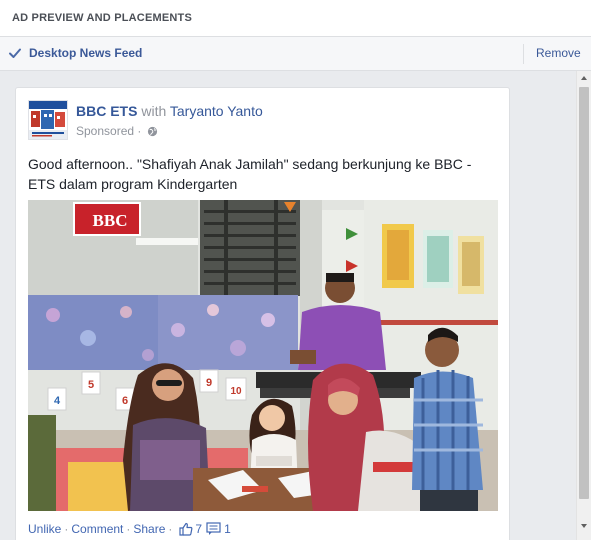  I want to click on banner-logo-text: BBC, so click(110, 220).